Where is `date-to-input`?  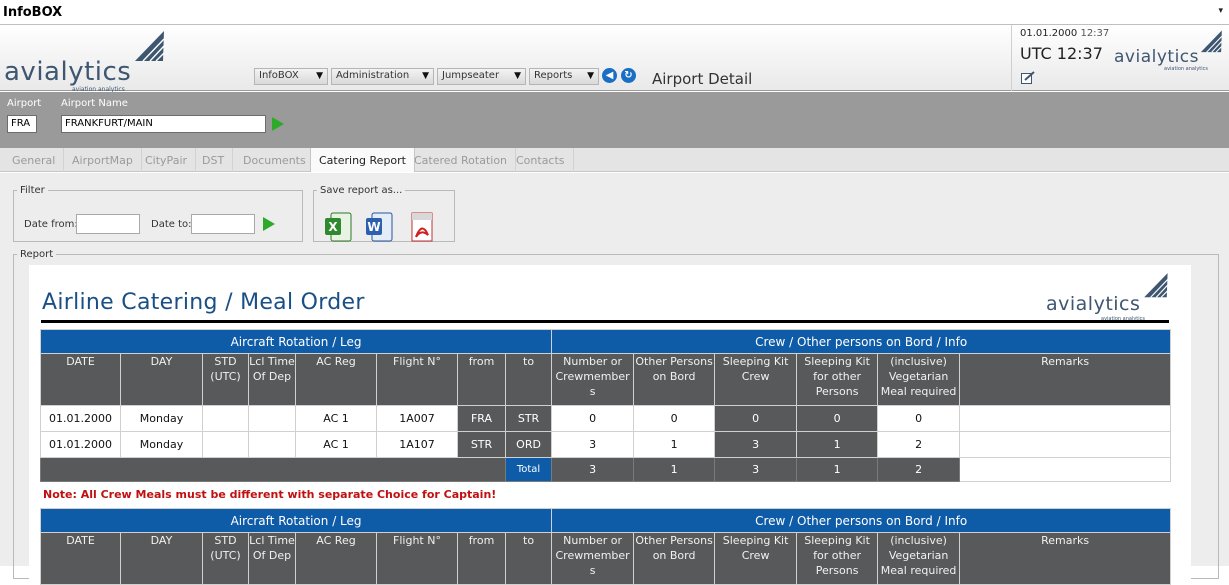
date-to-input is located at coordinates (223, 224).